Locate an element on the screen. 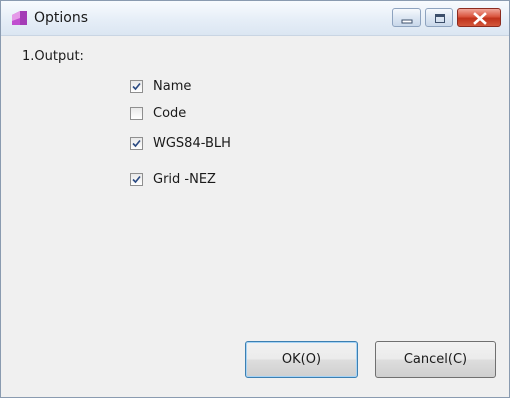 The height and width of the screenshot is (398, 510). grid-nez-label: Grid -NEZ is located at coordinates (184, 179).